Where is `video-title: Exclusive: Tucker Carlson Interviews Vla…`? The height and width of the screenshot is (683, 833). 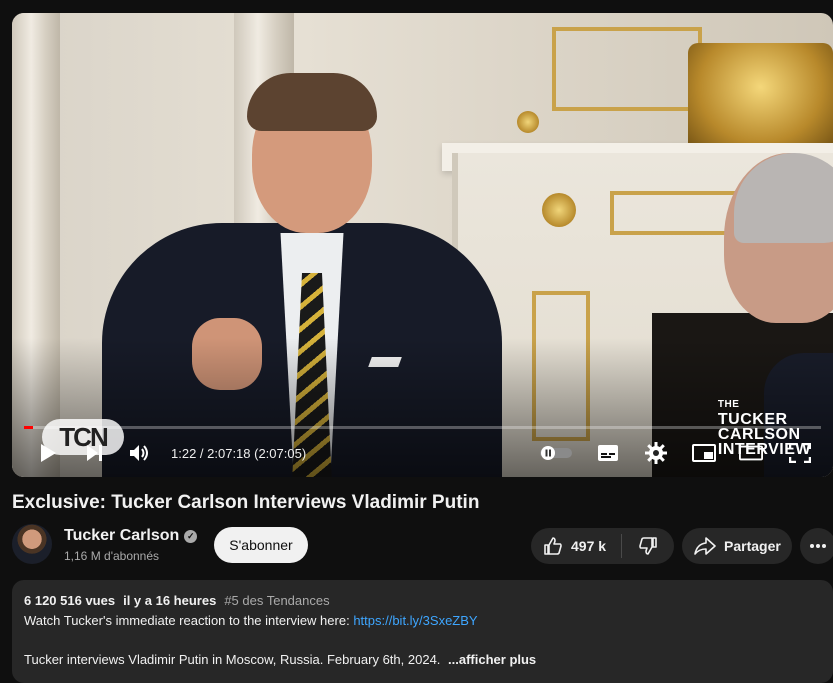 video-title: Exclusive: Tucker Carlson Interviews Vla… is located at coordinates (246, 502).